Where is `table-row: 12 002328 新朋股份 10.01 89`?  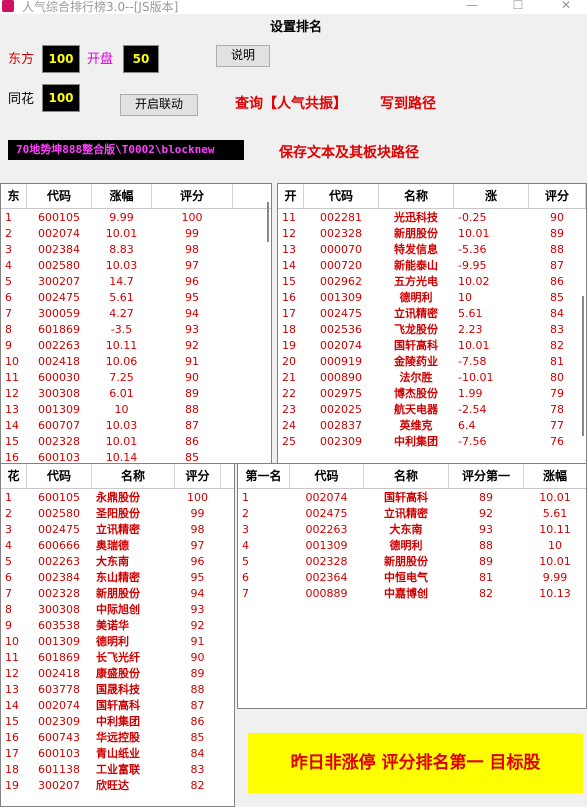
table-row: 12 002328 新朋股份 10.01 89 is located at coordinates (432, 234).